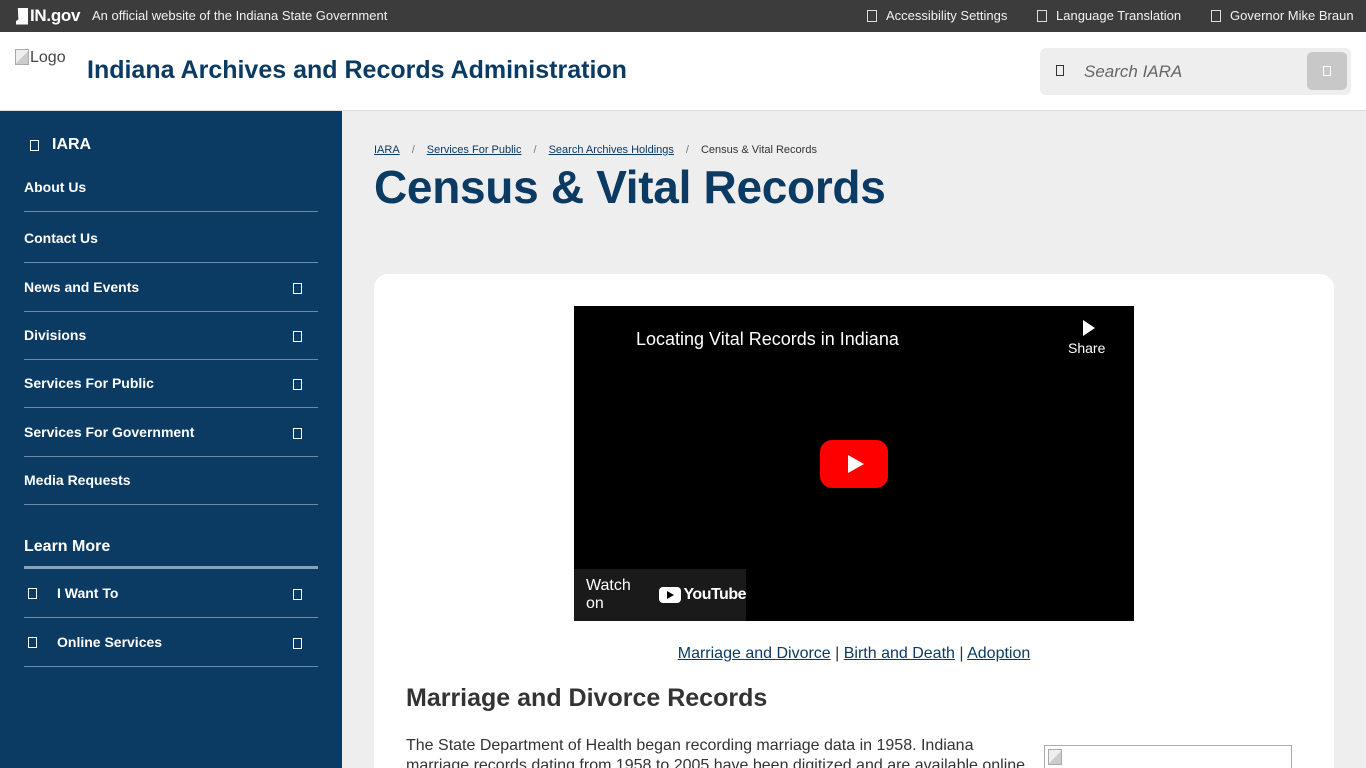 The height and width of the screenshot is (768, 1366). I want to click on search-icon, so click(1060, 70).